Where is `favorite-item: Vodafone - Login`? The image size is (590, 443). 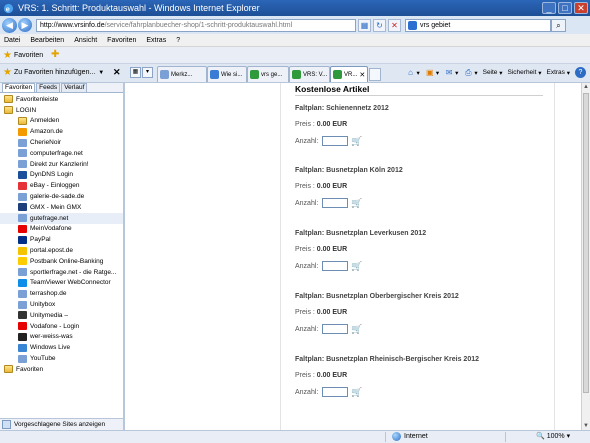 favorite-item: Vodafone - Login is located at coordinates (61, 326).